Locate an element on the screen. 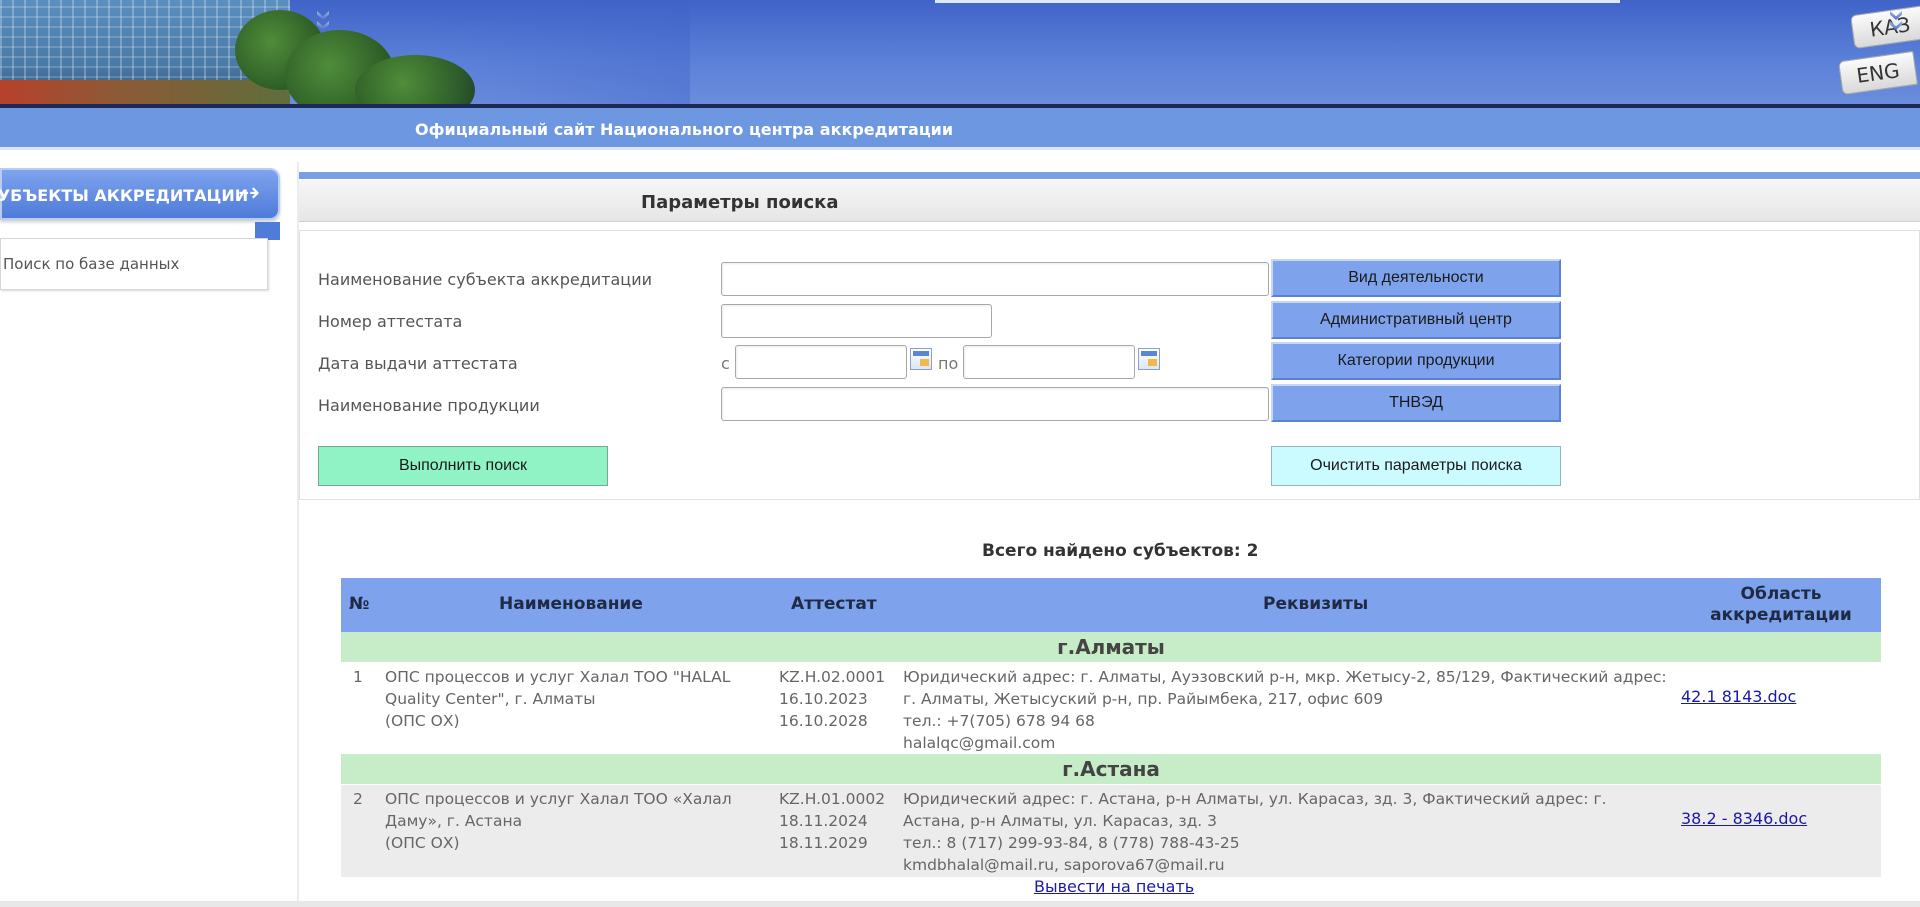 Image resolution: width=1920 pixels, height=907 pixels. header-banner: КАЗ ENG is located at coordinates (960, 54).